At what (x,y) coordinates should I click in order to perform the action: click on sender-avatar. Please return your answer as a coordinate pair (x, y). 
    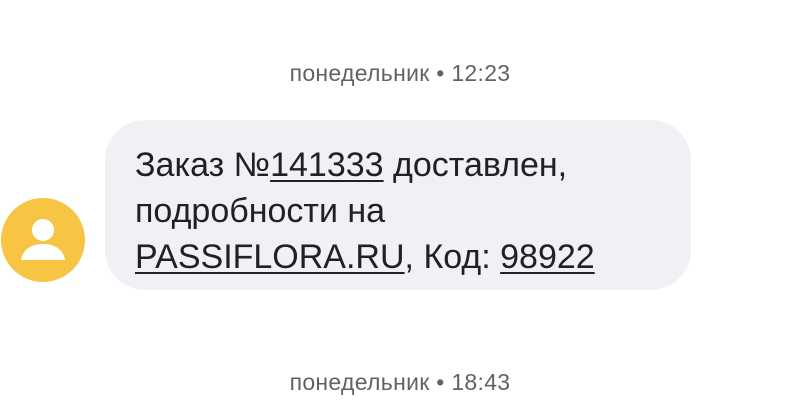
    Looking at the image, I should click on (43, 240).